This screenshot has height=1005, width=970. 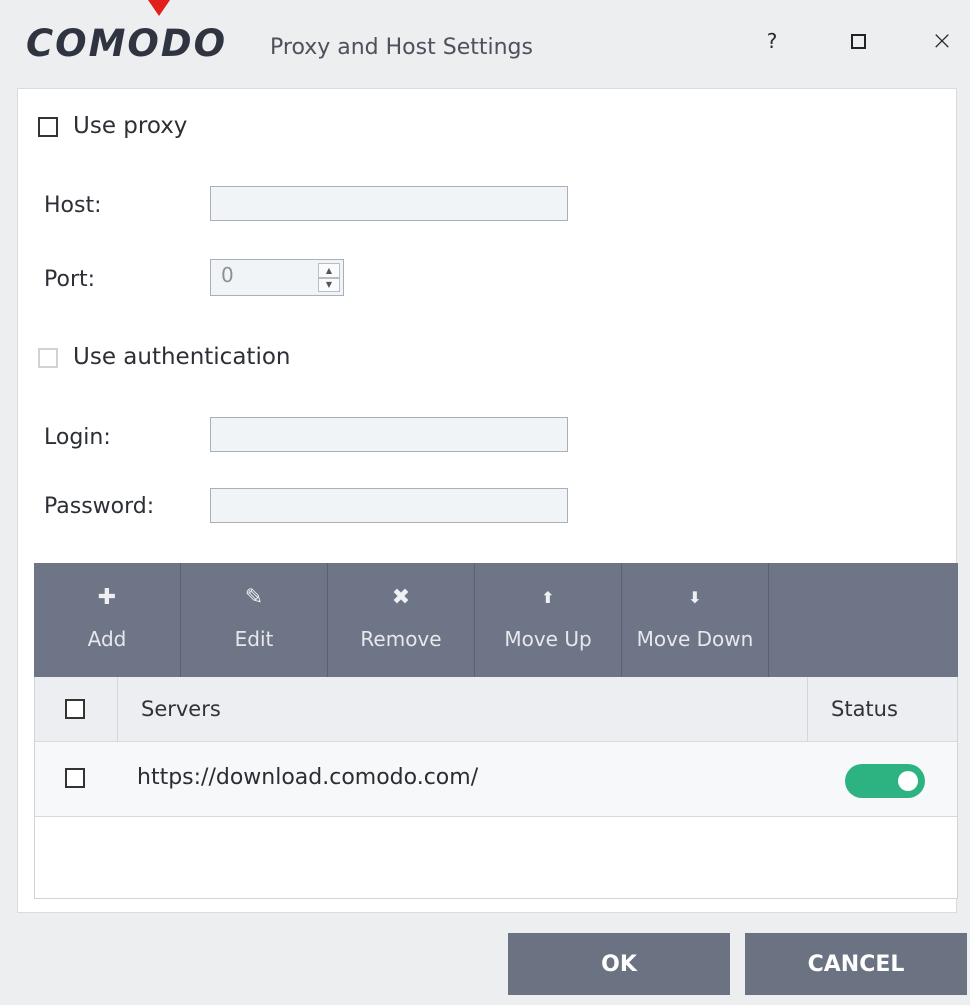 I want to click on maximize-button, so click(x=858, y=41).